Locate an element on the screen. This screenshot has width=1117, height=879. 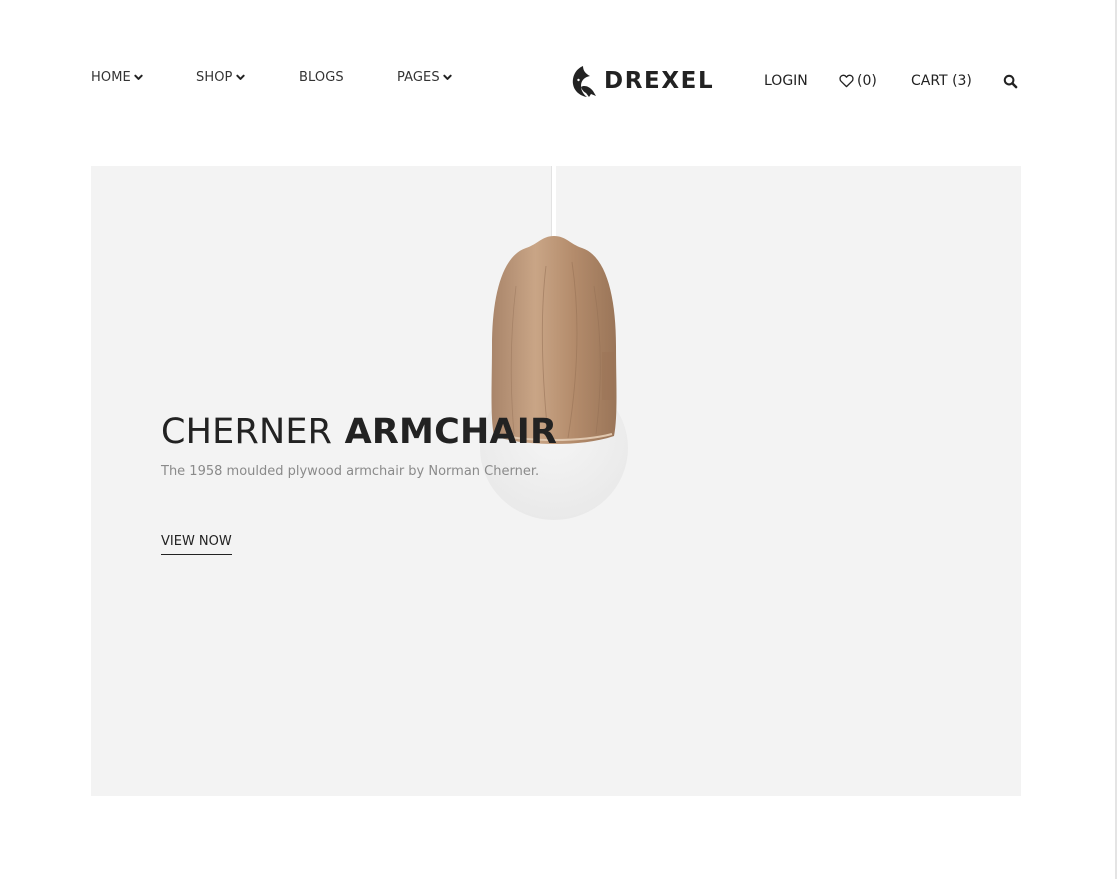
cart-label: CART (3) is located at coordinates (941, 81).